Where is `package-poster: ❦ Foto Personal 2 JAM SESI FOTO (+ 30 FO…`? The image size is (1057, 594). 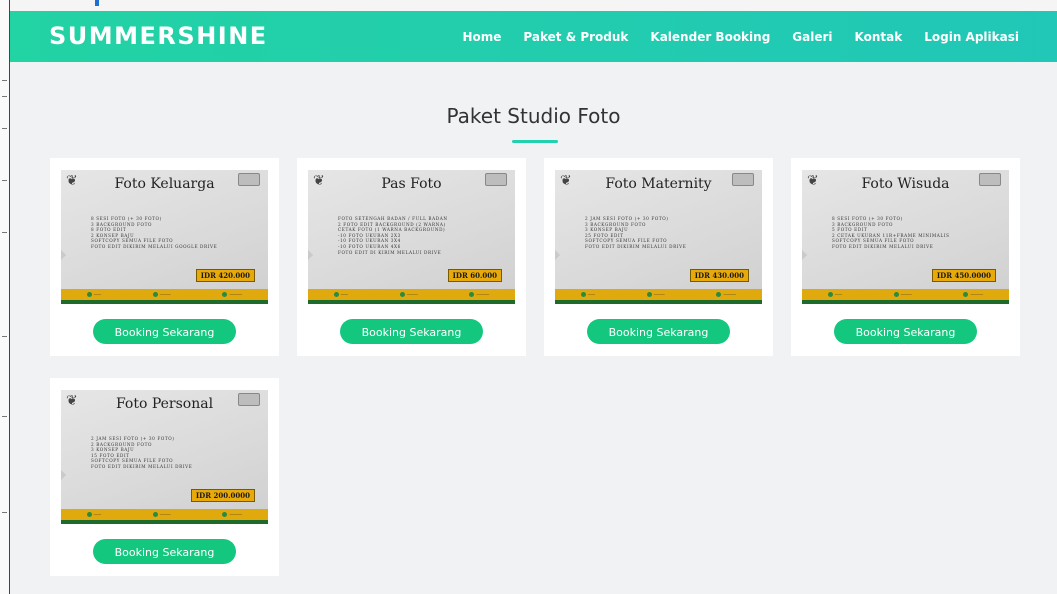 package-poster: ❦ Foto Personal 2 JAM SESI FOTO (+ 30 FO… is located at coordinates (164, 457).